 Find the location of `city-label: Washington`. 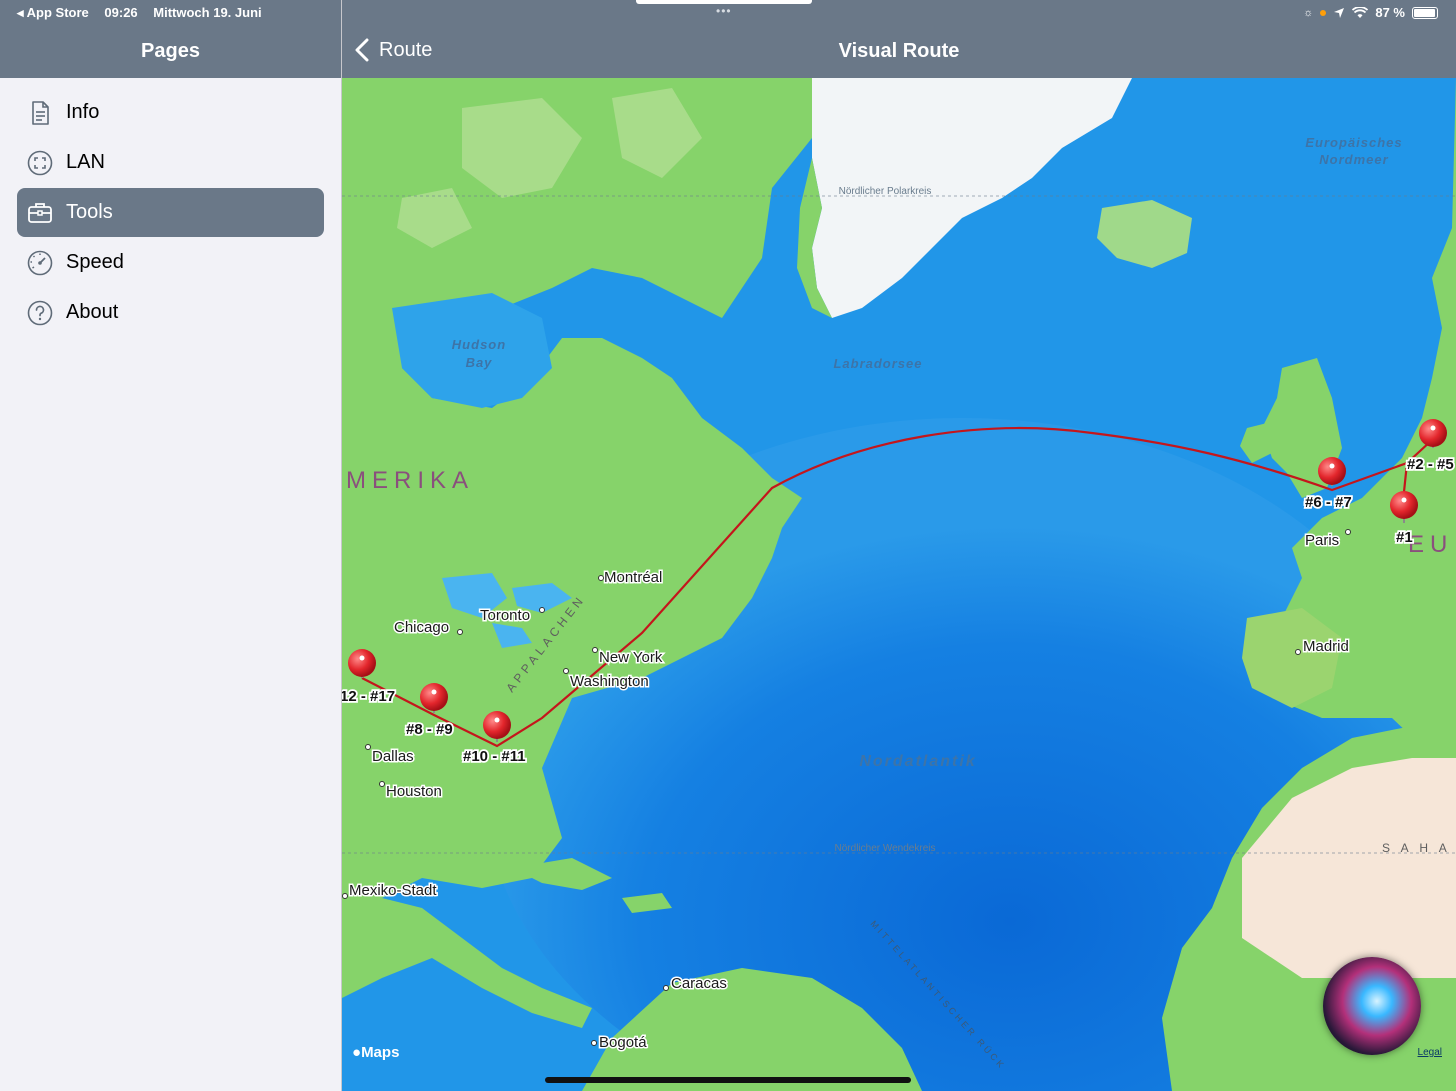

city-label: Washington is located at coordinates (609, 681).